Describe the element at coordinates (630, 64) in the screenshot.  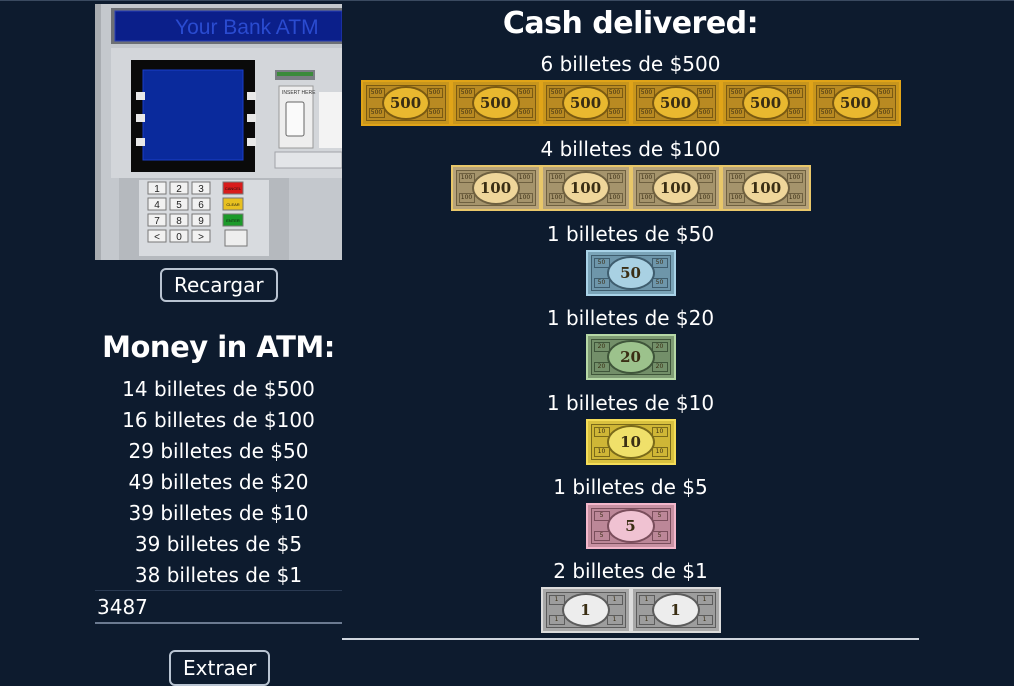
I see `group-label-500: 6 billetes de $500` at that location.